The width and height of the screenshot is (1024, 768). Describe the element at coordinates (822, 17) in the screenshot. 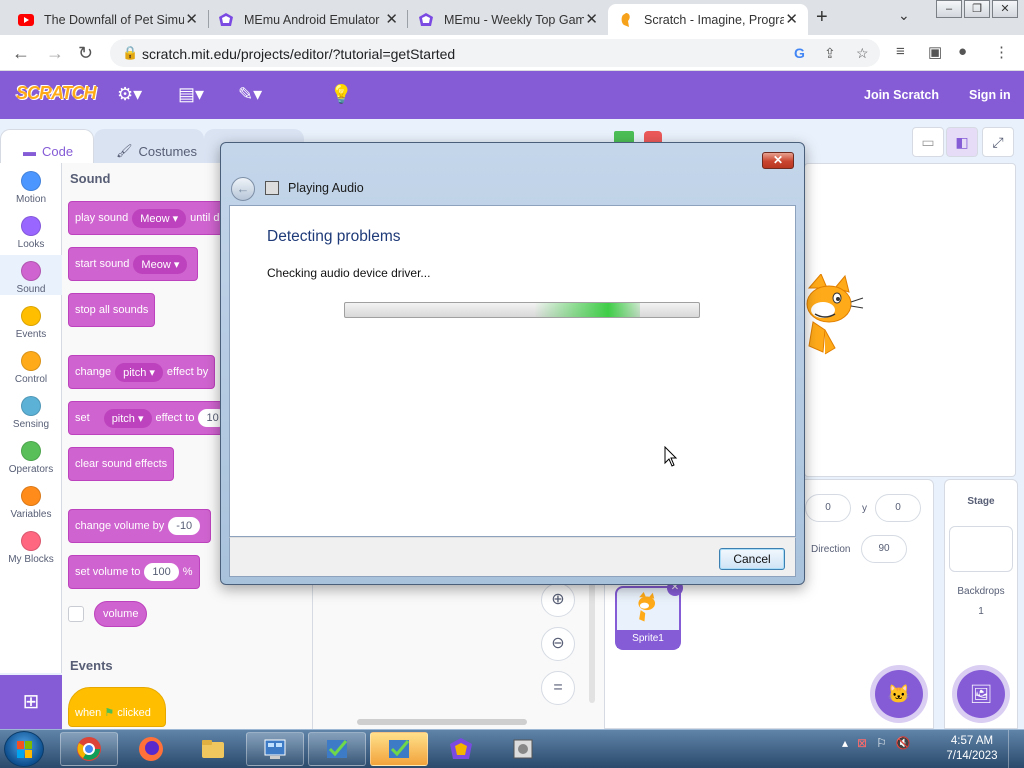

I see `new-tab-icon: +` at that location.